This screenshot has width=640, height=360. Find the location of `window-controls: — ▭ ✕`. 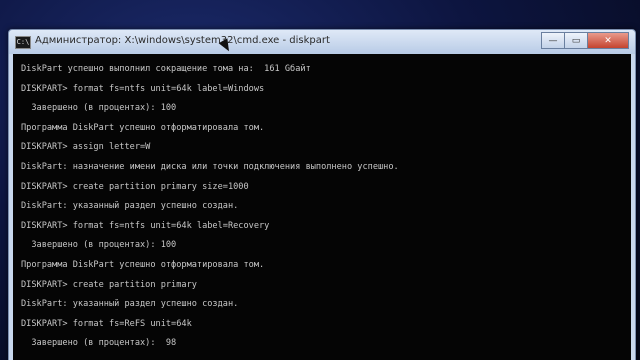

window-controls: — ▭ ✕ is located at coordinates (585, 40).